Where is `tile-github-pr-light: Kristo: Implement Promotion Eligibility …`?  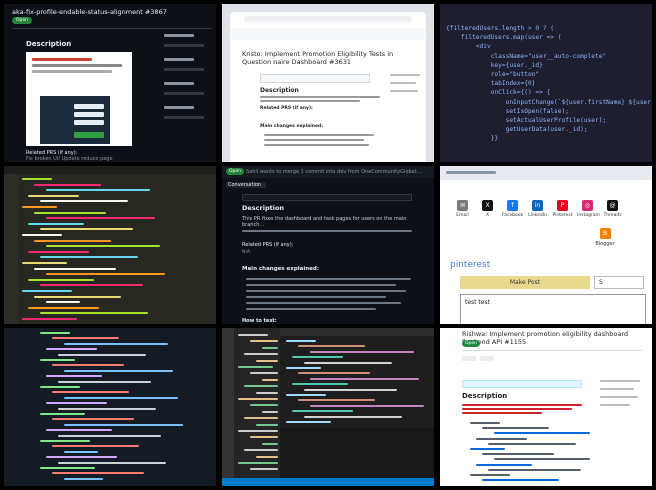
tile-github-pr-light: Kristo: Implement Promotion Eligibility … is located at coordinates (328, 83).